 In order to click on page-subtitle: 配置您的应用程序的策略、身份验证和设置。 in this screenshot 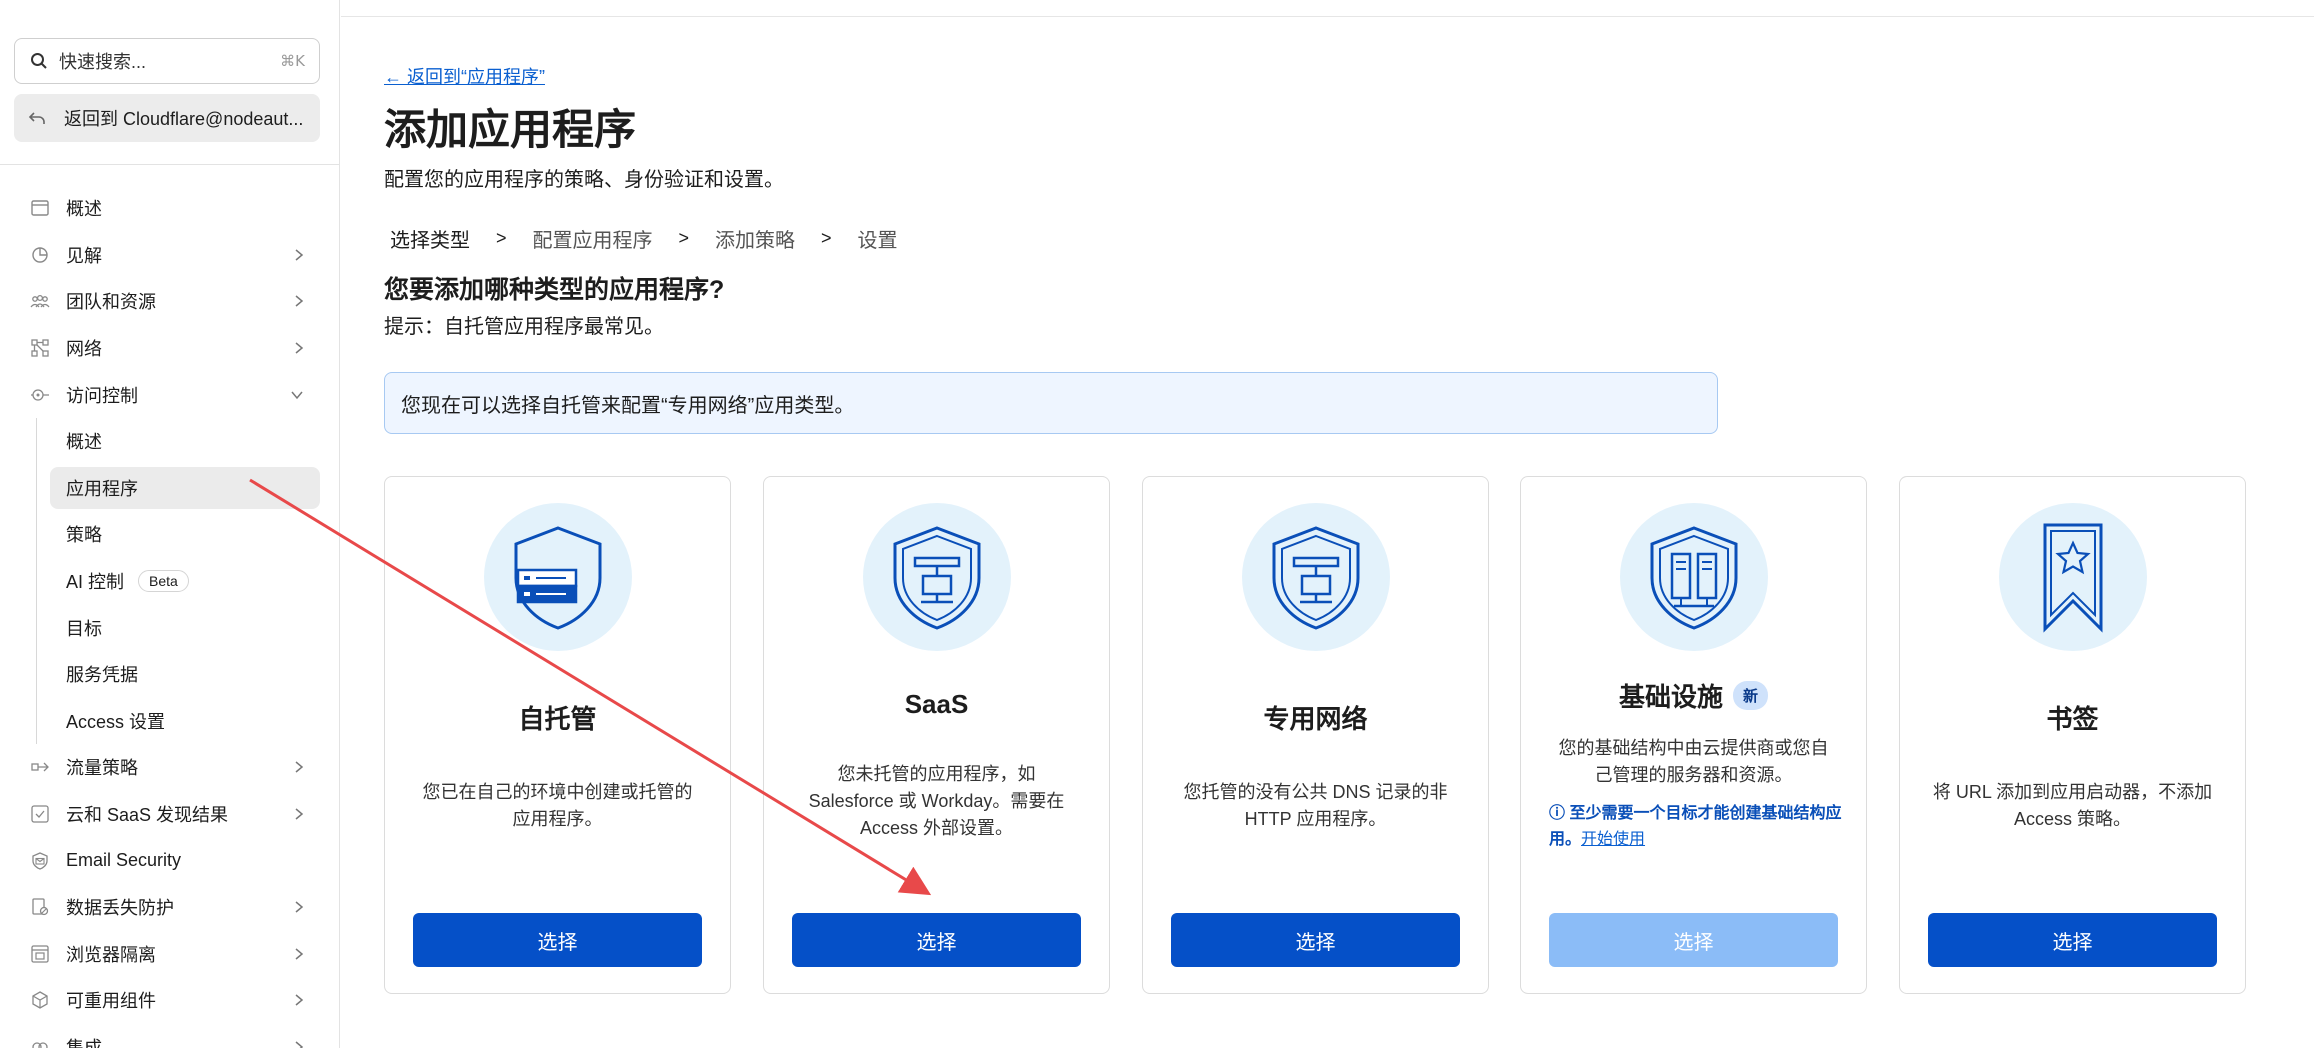, I will do `click(584, 180)`.